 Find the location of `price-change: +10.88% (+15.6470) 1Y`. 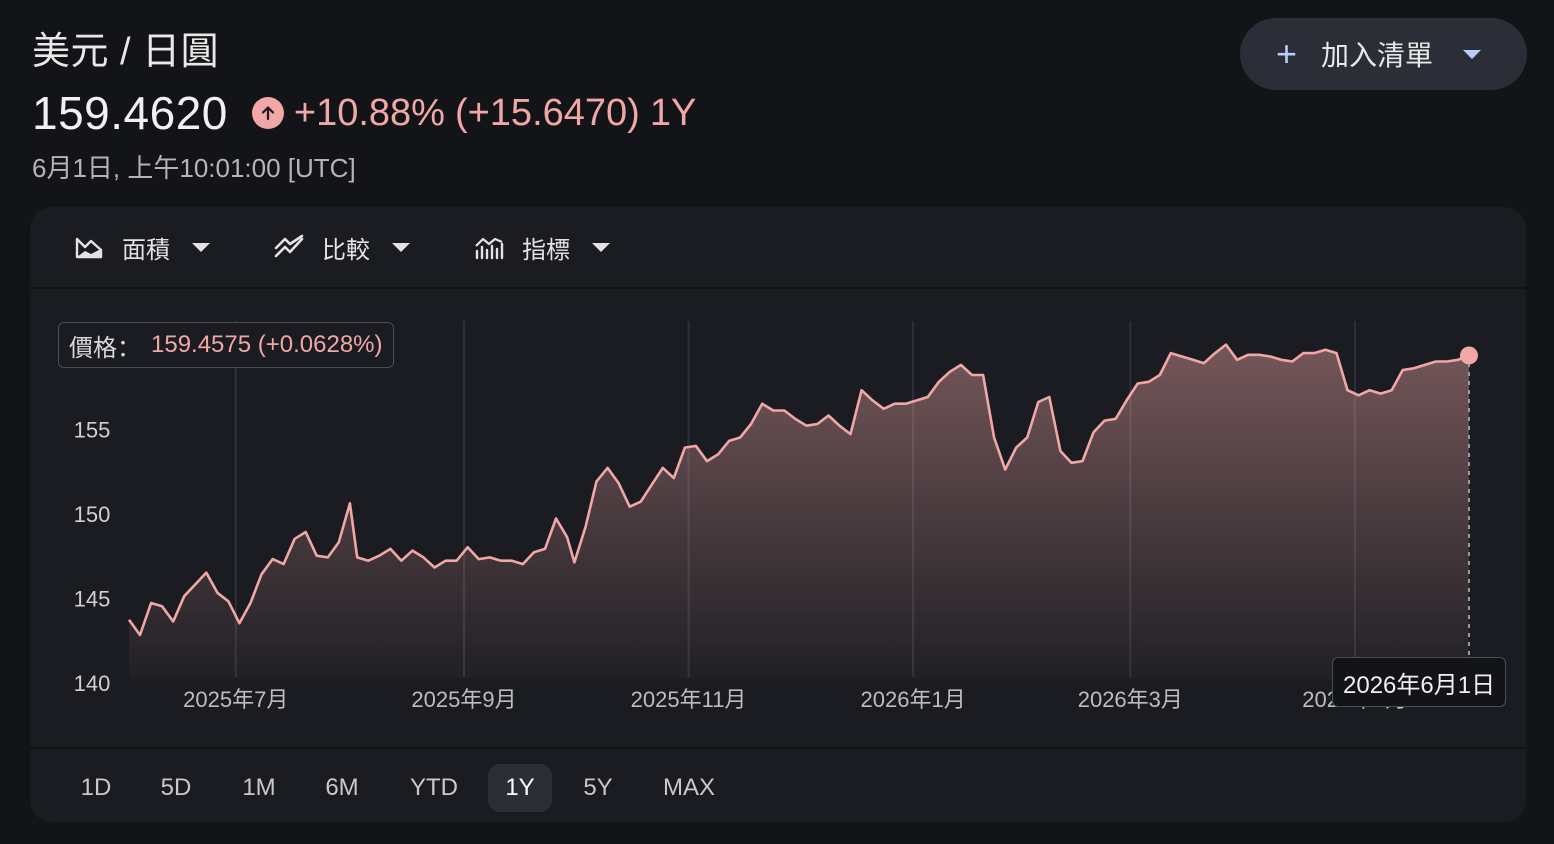

price-change: +10.88% (+15.6470) 1Y is located at coordinates (495, 113).